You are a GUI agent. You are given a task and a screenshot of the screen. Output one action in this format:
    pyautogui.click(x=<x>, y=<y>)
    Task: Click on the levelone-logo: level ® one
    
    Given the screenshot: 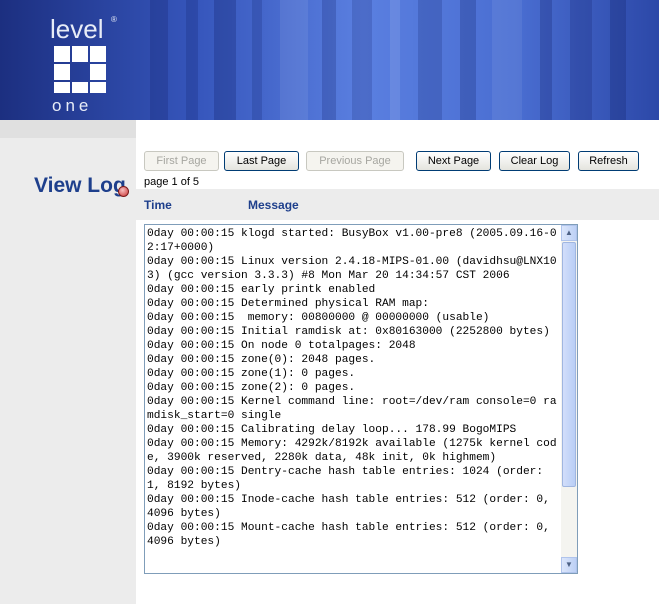 What is the action you would take?
    pyautogui.click(x=83, y=64)
    